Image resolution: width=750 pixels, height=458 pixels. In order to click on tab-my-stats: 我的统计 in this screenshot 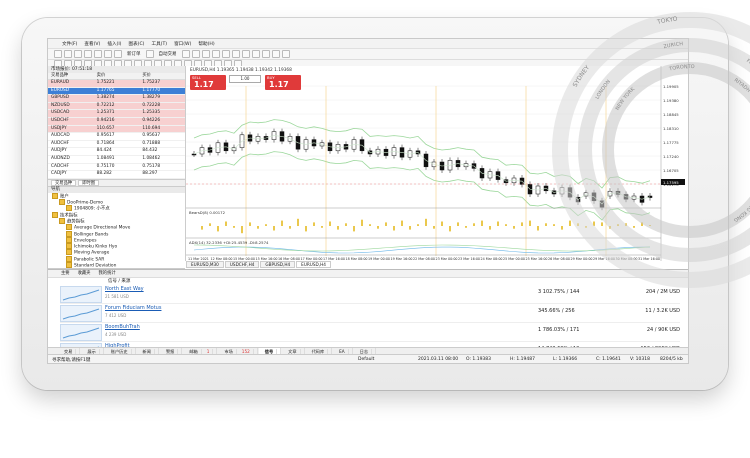, I will do `click(106, 273)`.